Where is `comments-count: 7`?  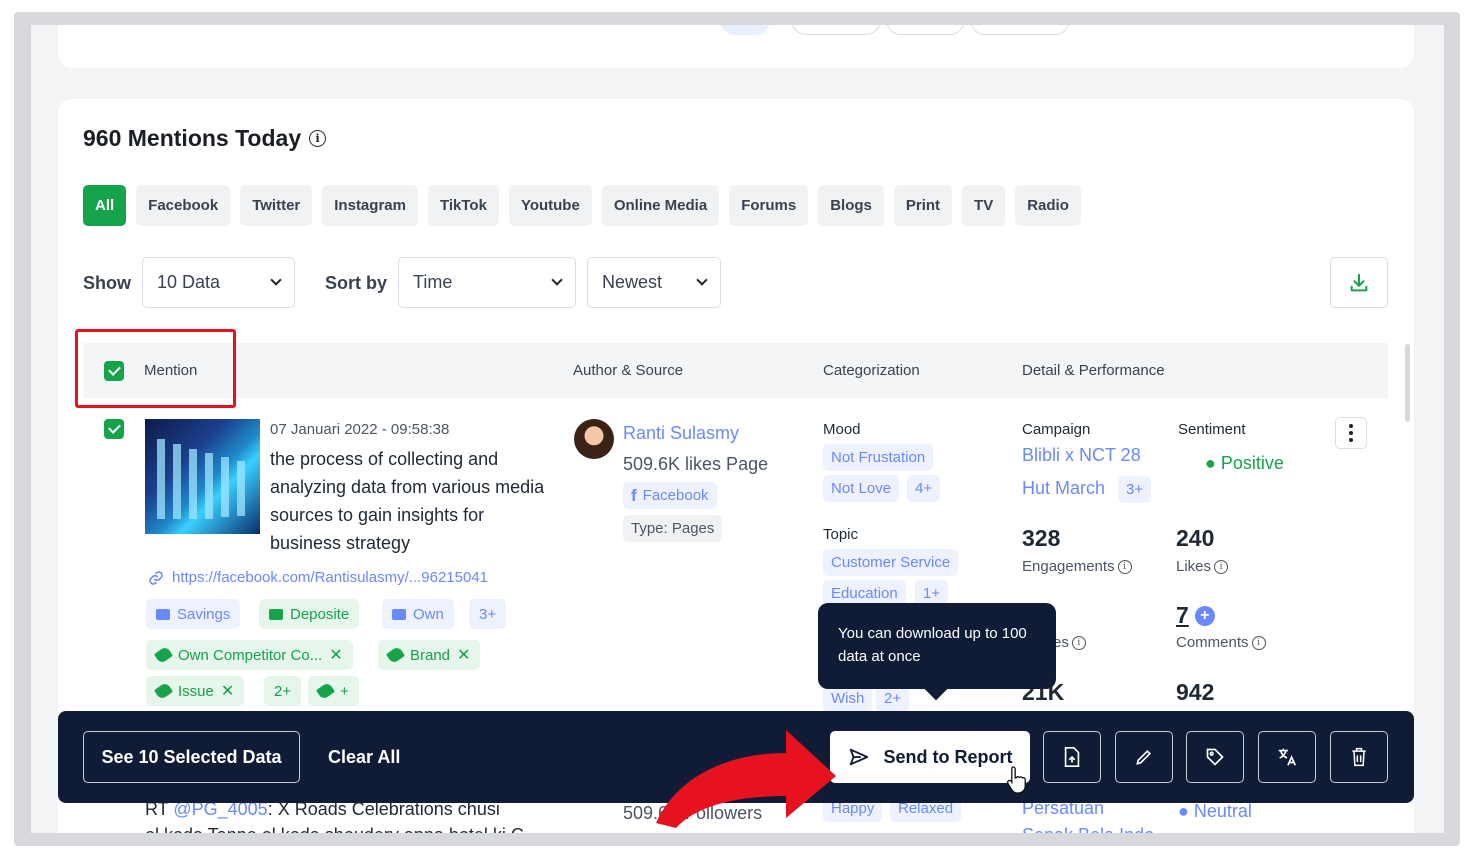
comments-count: 7 is located at coordinates (1182, 615).